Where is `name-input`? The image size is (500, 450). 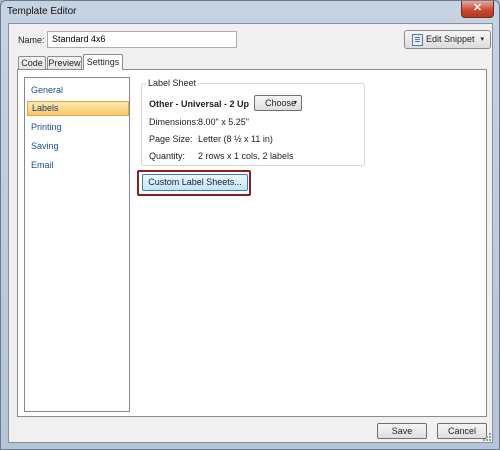 name-input is located at coordinates (142, 39).